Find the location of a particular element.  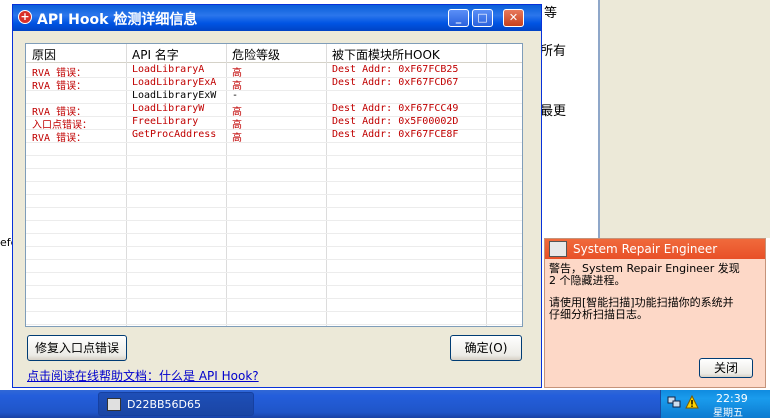

network-icon is located at coordinates (674, 402).